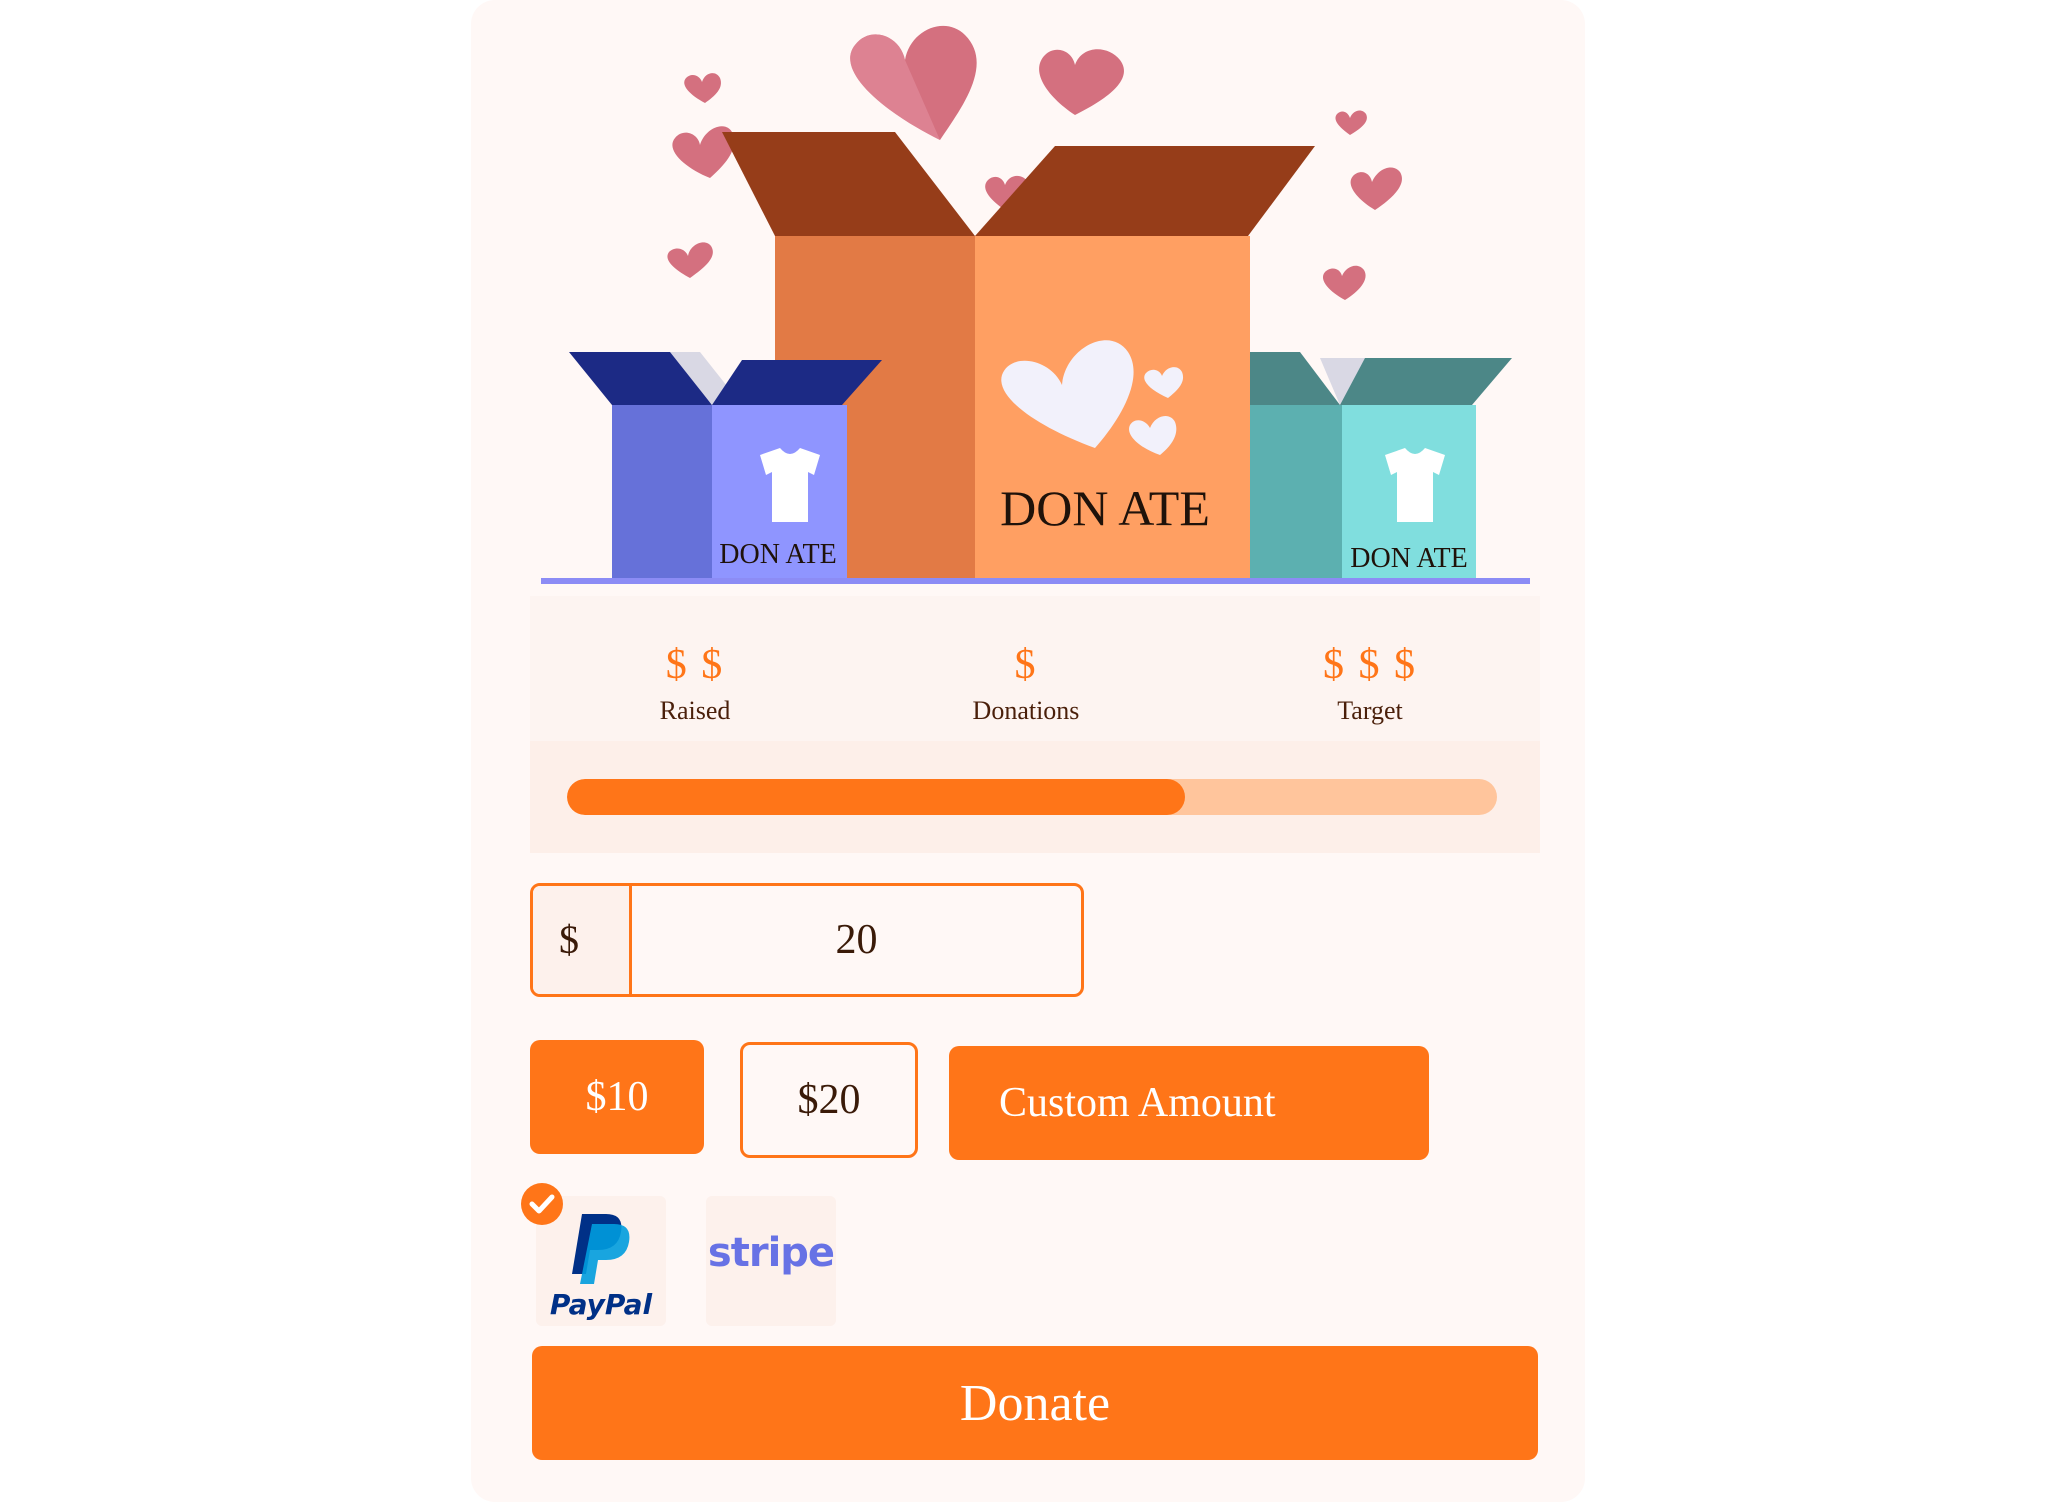 The height and width of the screenshot is (1502, 2050). Describe the element at coordinates (582, 940) in the screenshot. I see `currency-prefix: $` at that location.